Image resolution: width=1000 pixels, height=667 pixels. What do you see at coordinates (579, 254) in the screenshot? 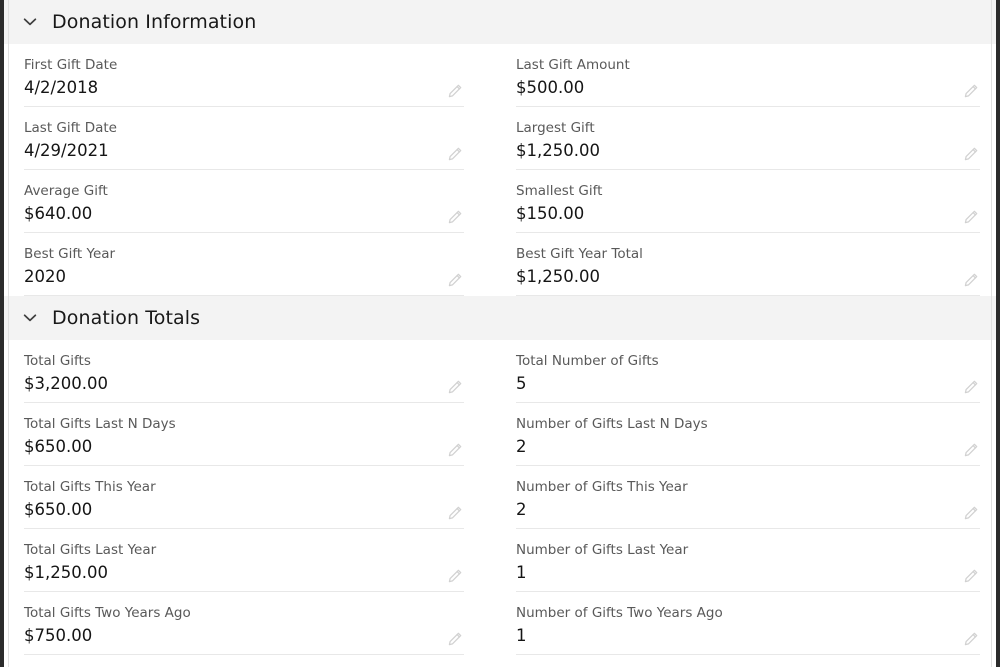
I see `field-label-best-gift-year-total: Best Gift Year Total` at bounding box center [579, 254].